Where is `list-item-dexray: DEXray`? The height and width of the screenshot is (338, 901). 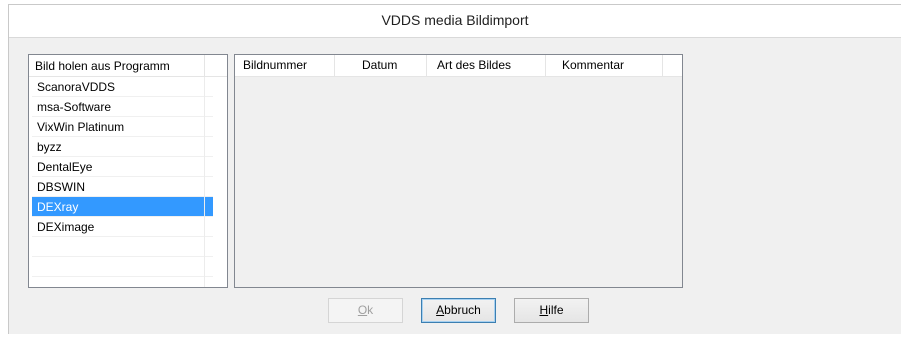
list-item-dexray: DEXray is located at coordinates (122, 207).